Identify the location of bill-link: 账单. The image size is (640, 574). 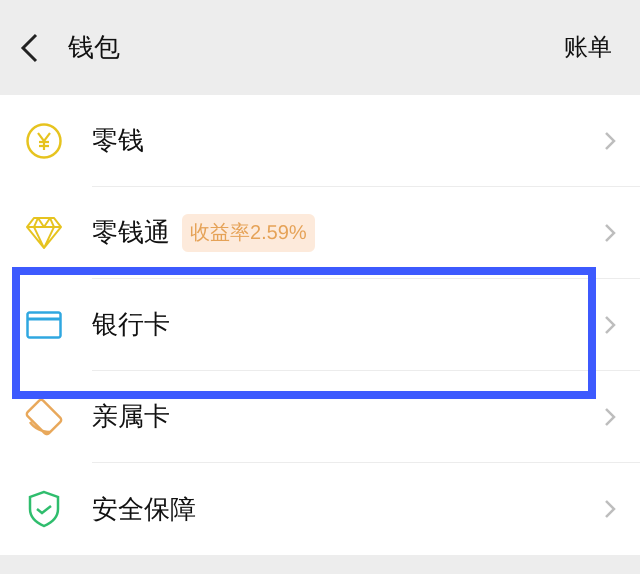
(588, 48).